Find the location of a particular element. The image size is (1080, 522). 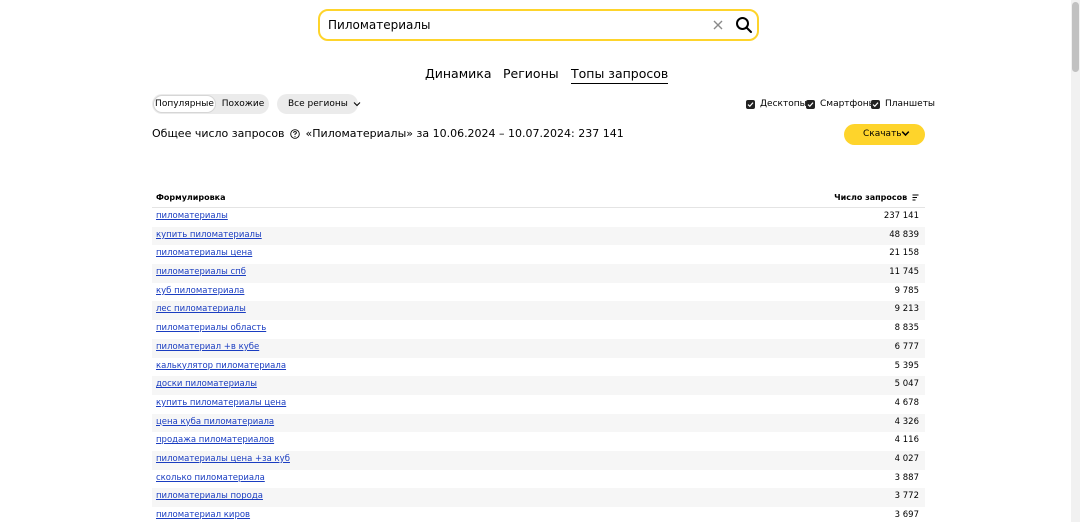

search-icon is located at coordinates (744, 25).